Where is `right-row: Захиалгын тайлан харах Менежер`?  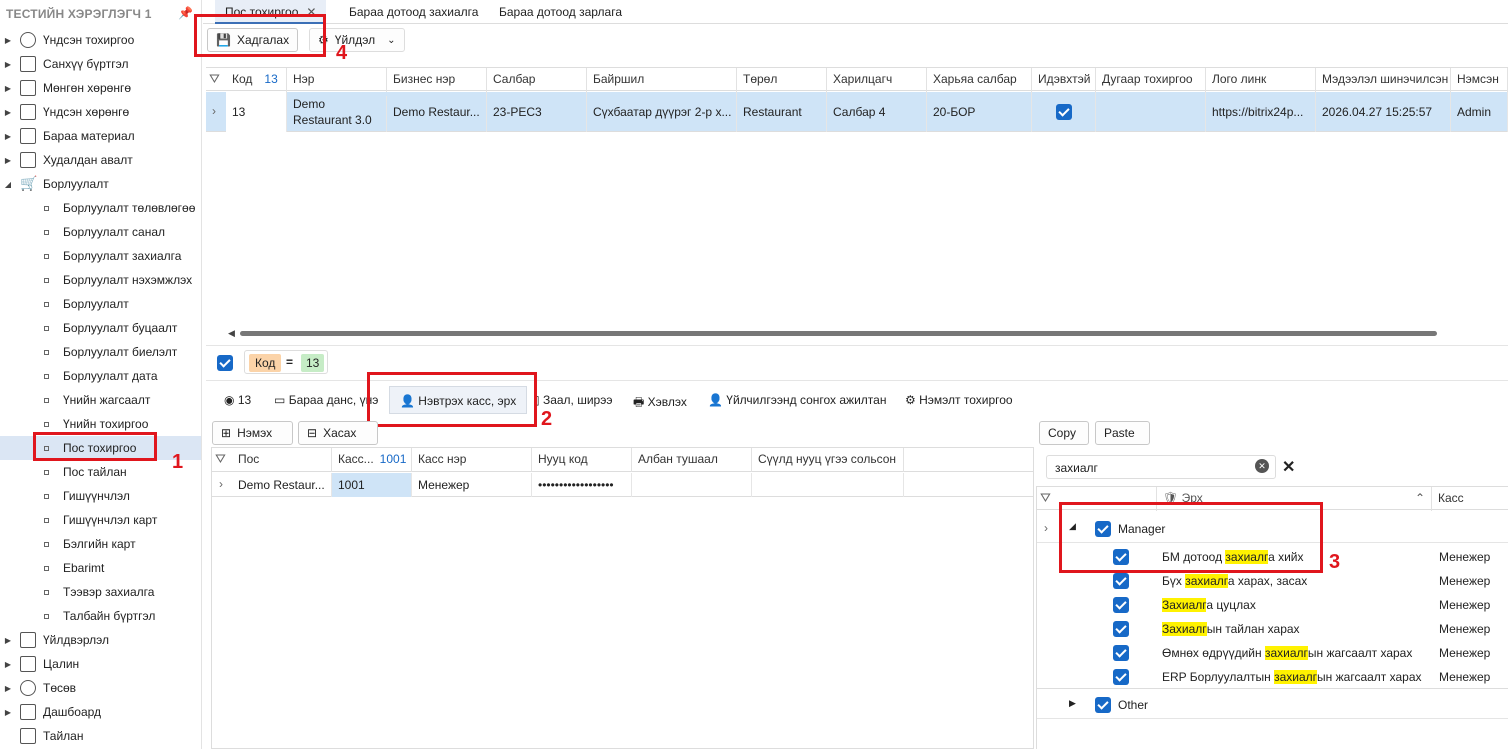 right-row: Захиалгын тайлан харах Менежер is located at coordinates (1272, 629).